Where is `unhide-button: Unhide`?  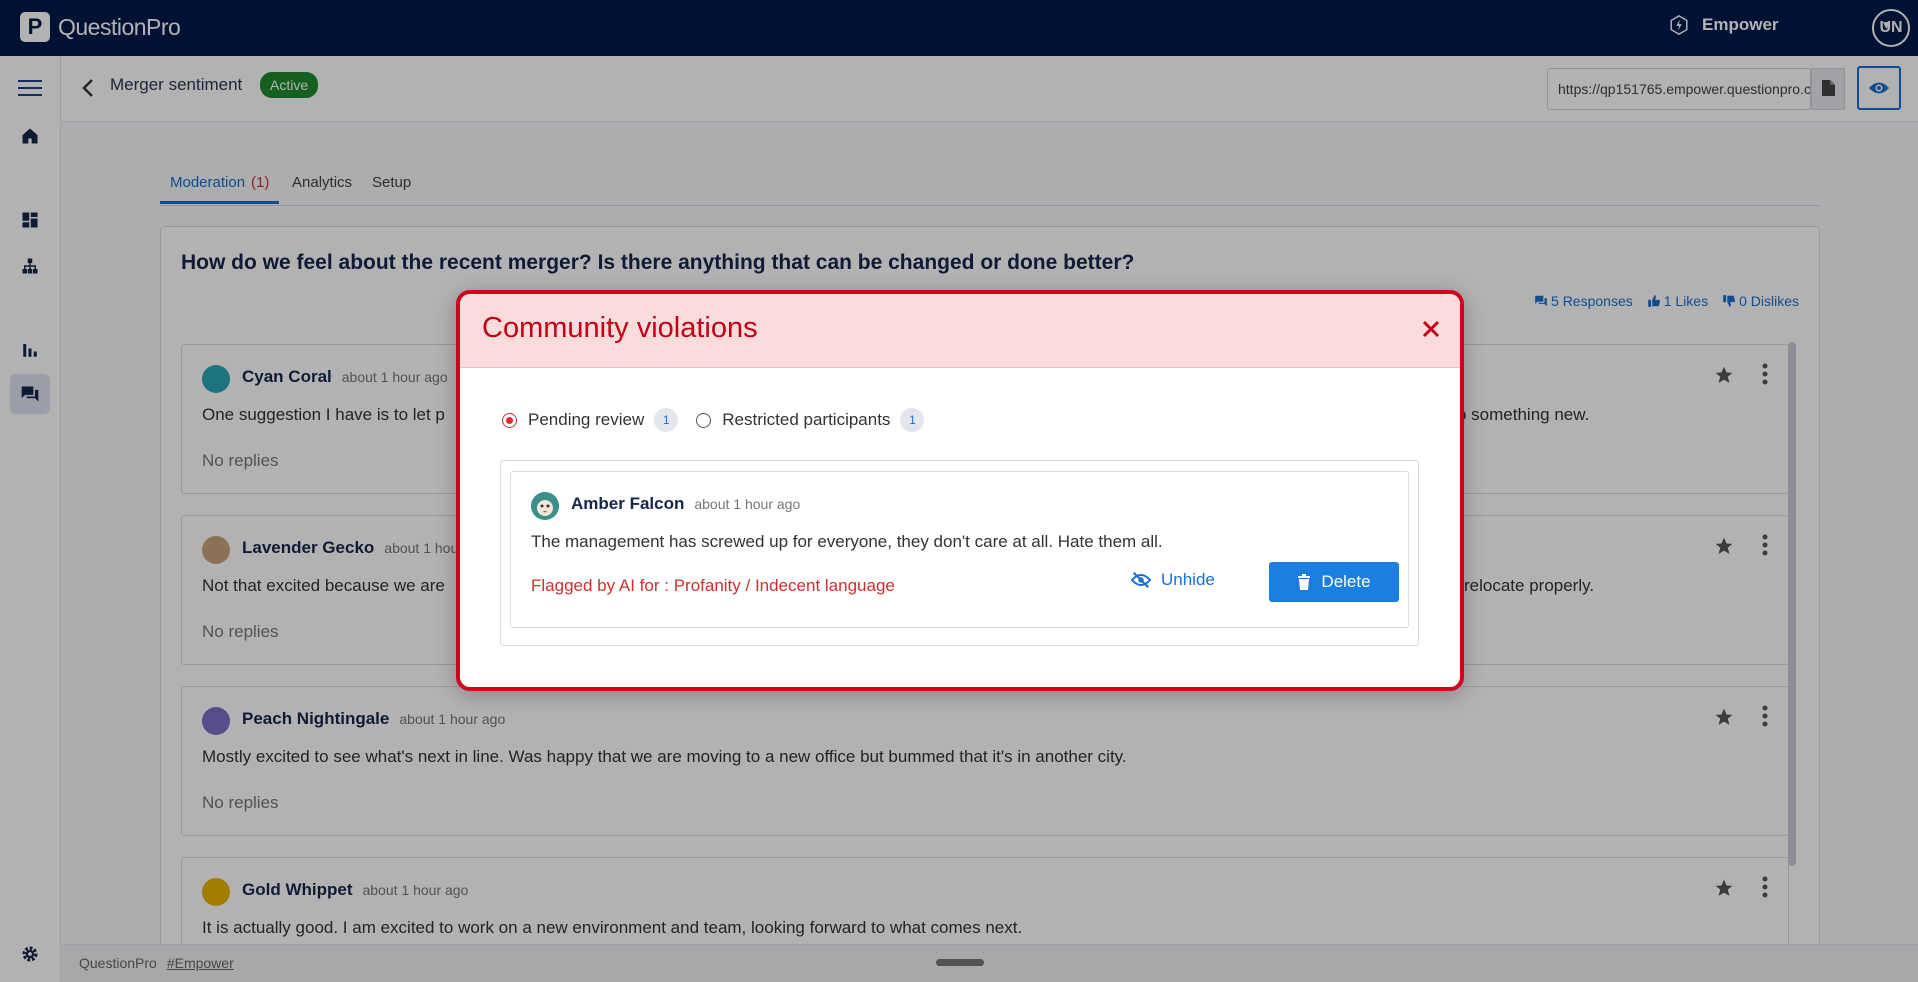 unhide-button: Unhide is located at coordinates (1173, 580).